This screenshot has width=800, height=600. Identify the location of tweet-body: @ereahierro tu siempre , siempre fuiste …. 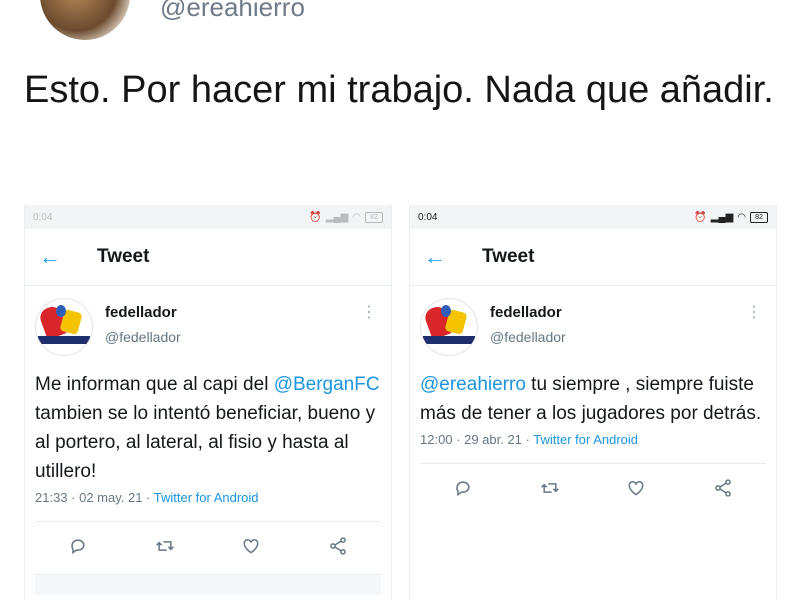
(593, 399).